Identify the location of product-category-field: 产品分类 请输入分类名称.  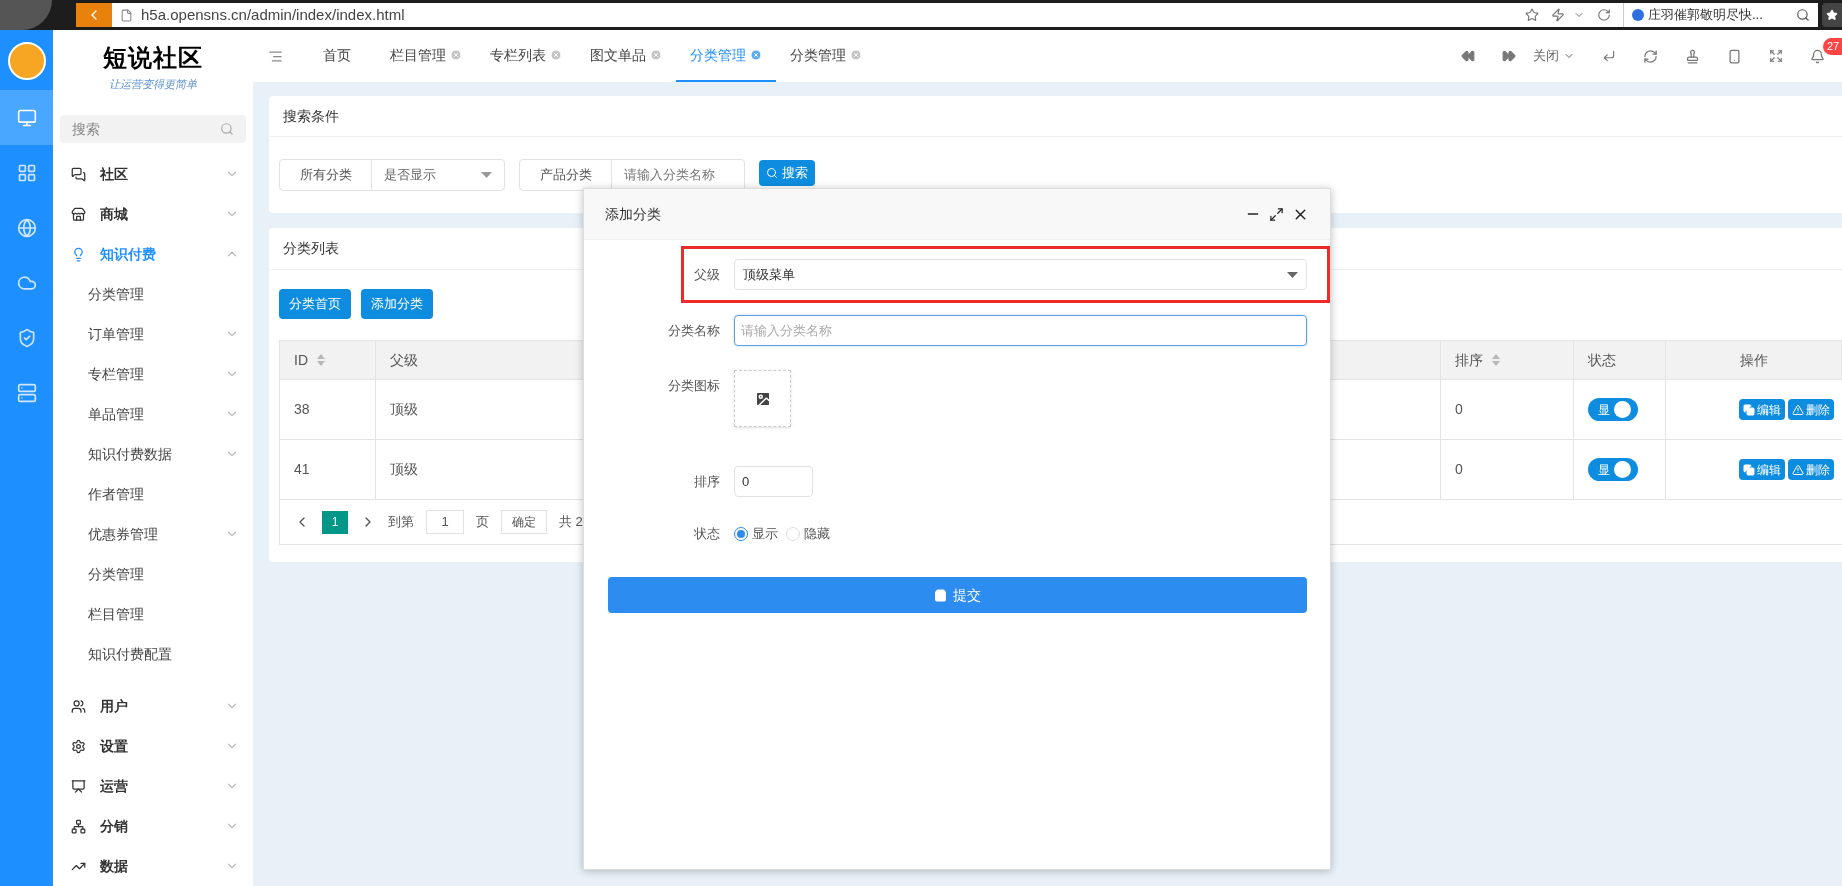
(632, 175).